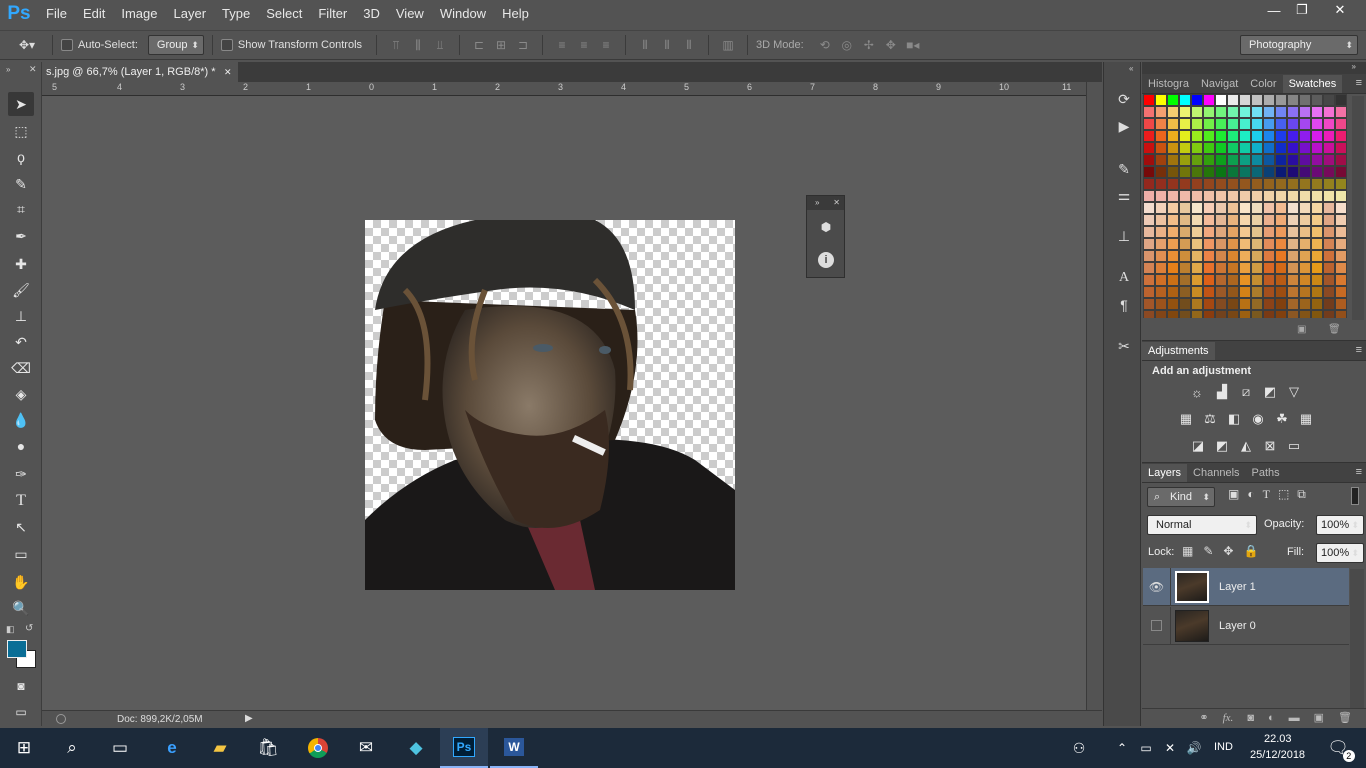 This screenshot has width=1366, height=768. I want to click on expand-panel-icon: », so click(817, 202).